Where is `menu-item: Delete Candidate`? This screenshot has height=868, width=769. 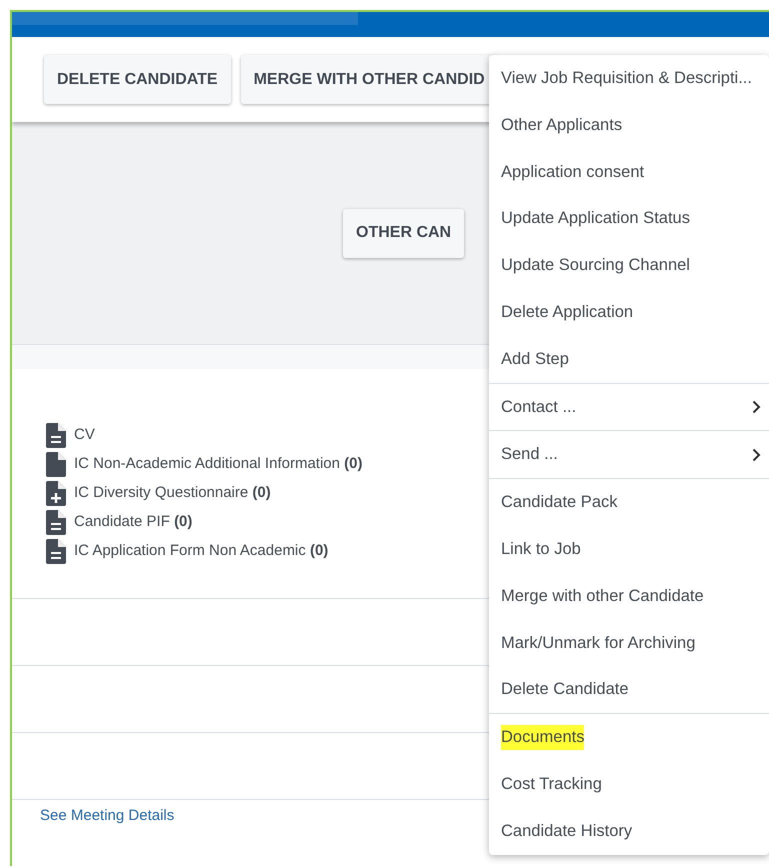
menu-item: Delete Candidate is located at coordinates (629, 690).